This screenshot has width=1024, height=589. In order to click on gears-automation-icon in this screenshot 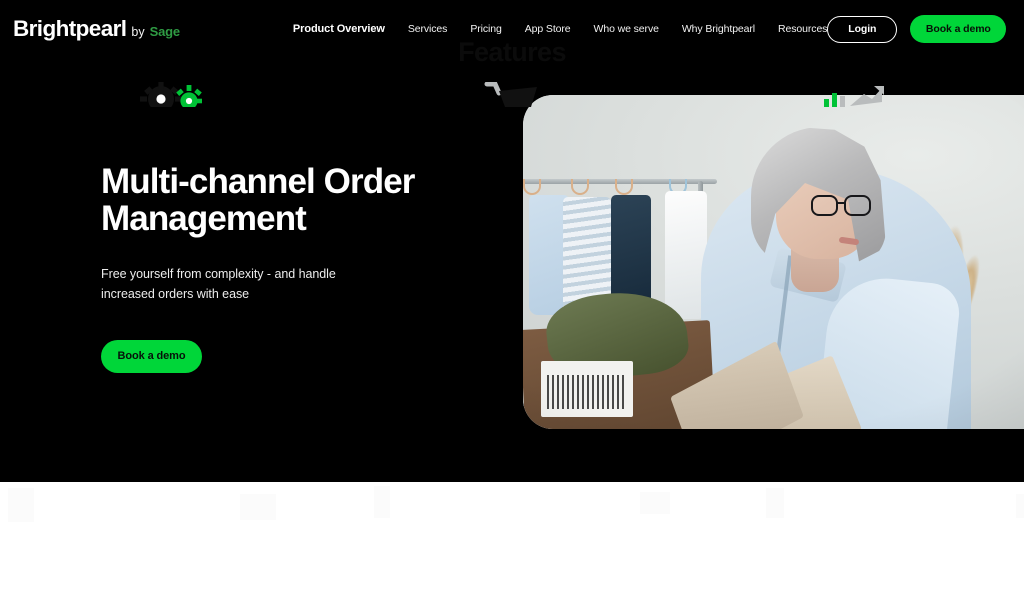, I will do `click(170, 97)`.